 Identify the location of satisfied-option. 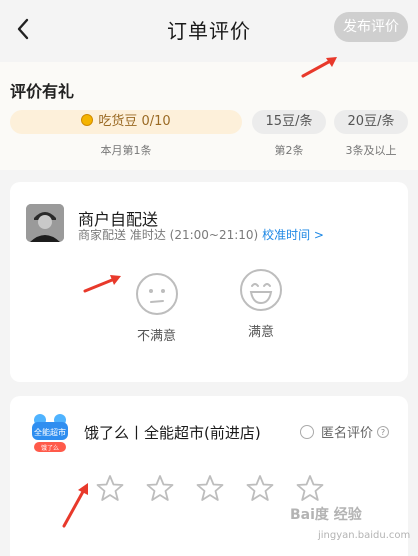
(261, 290).